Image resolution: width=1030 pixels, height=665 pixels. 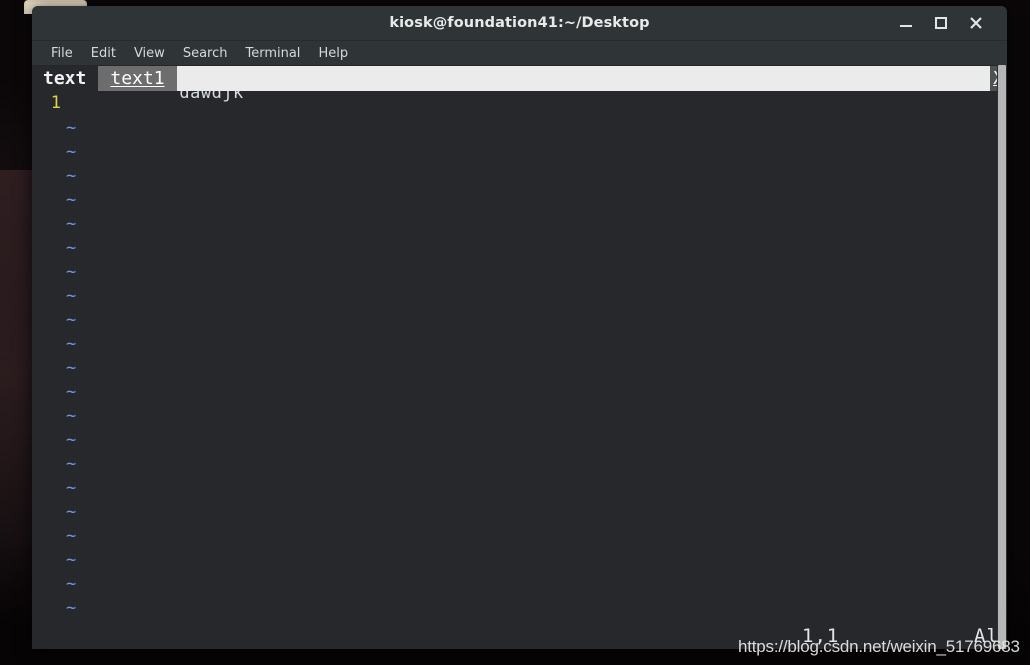 What do you see at coordinates (272, 53) in the screenshot?
I see `menu-item-terminal: Terminal` at bounding box center [272, 53].